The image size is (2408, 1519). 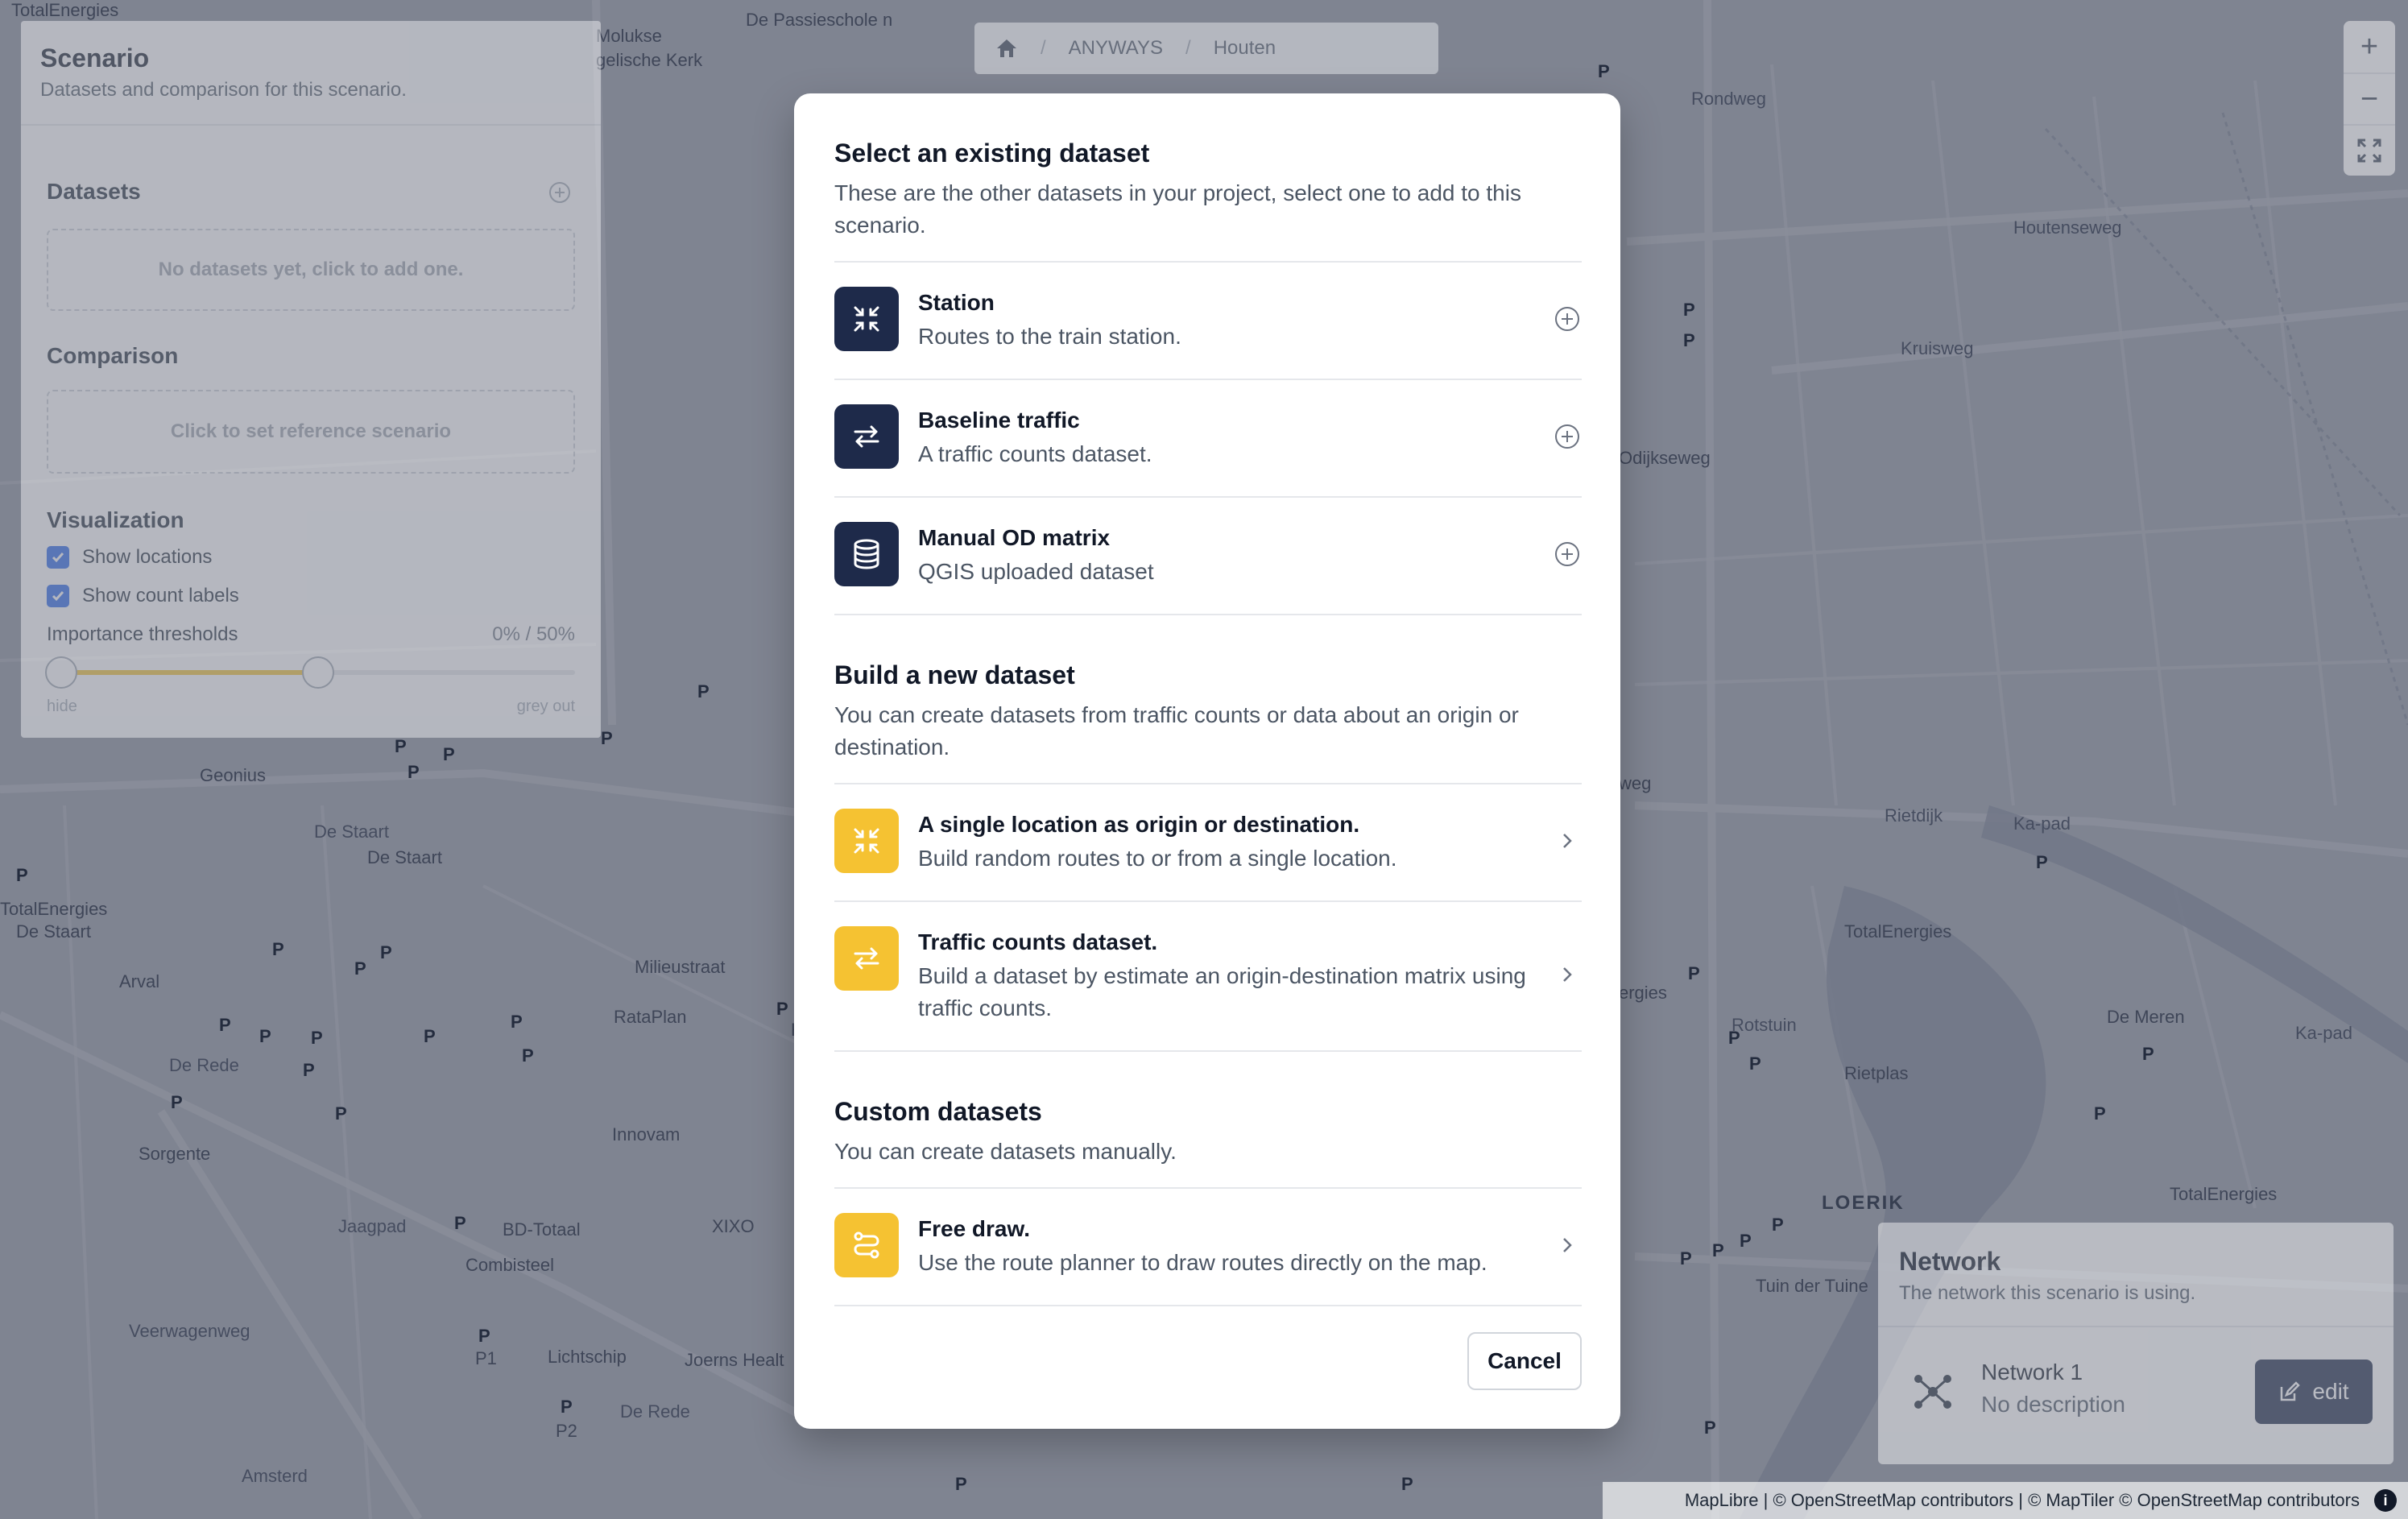 What do you see at coordinates (95, 57) in the screenshot?
I see `scenario-title: Scenario` at bounding box center [95, 57].